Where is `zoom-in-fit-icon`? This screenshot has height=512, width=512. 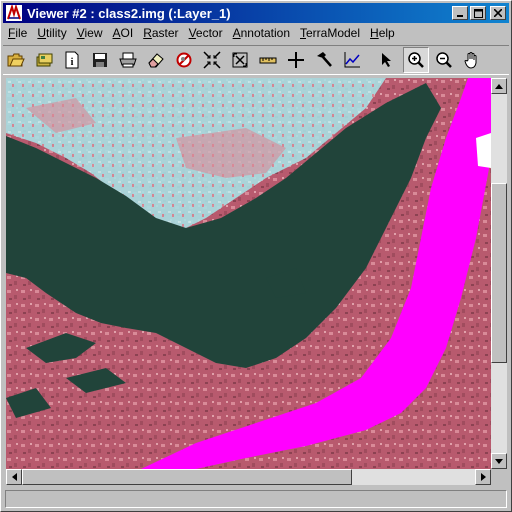
zoom-in-fit-icon is located at coordinates (212, 60).